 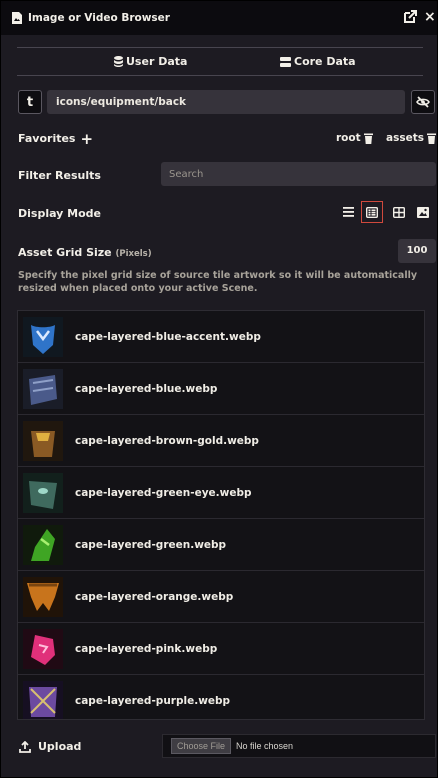 What do you see at coordinates (221, 597) in the screenshot?
I see `list-item: cape-layered-orange.webp` at bounding box center [221, 597].